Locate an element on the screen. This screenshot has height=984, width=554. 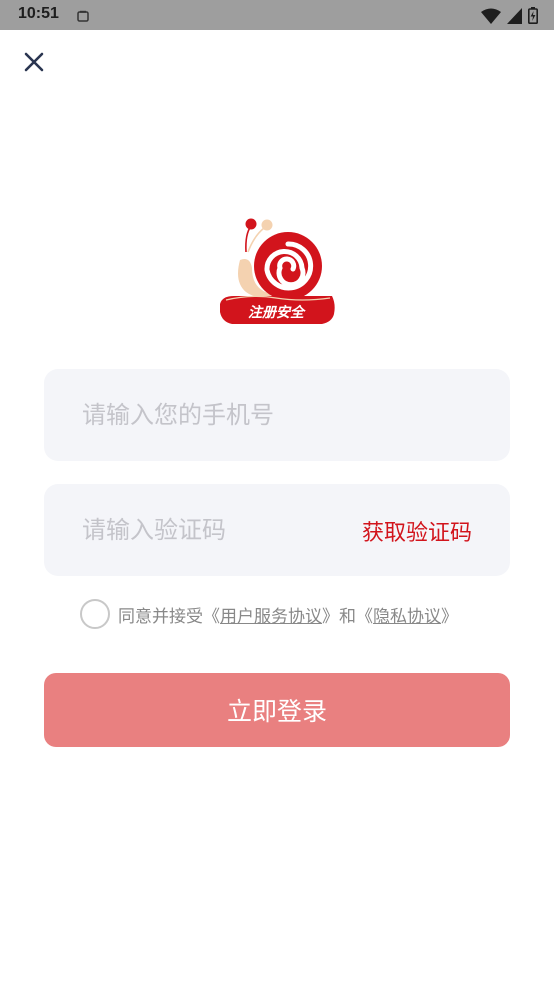
verification-code-input is located at coordinates (232, 530).